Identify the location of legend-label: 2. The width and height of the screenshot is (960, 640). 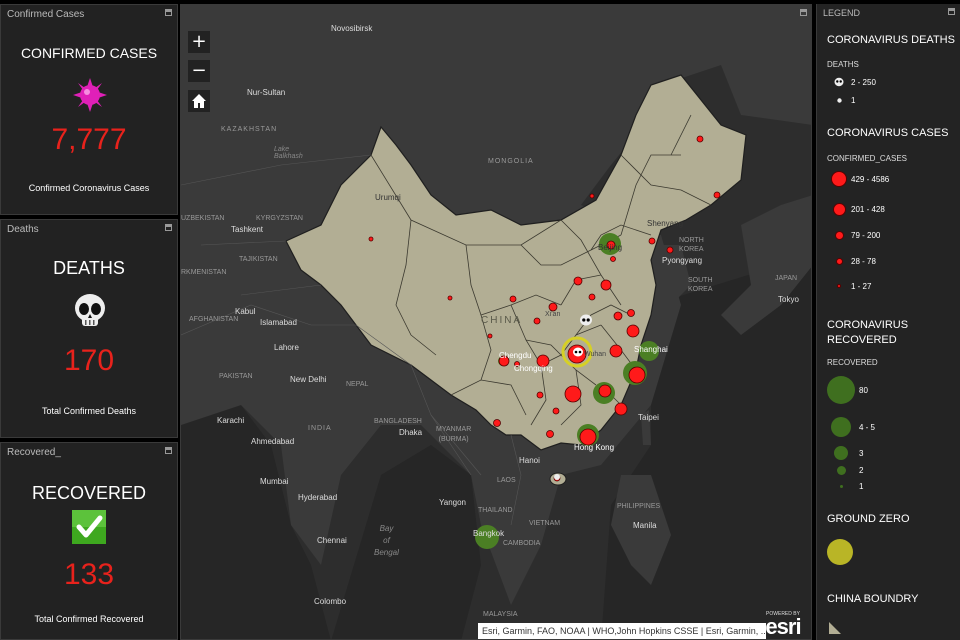
(861, 470).